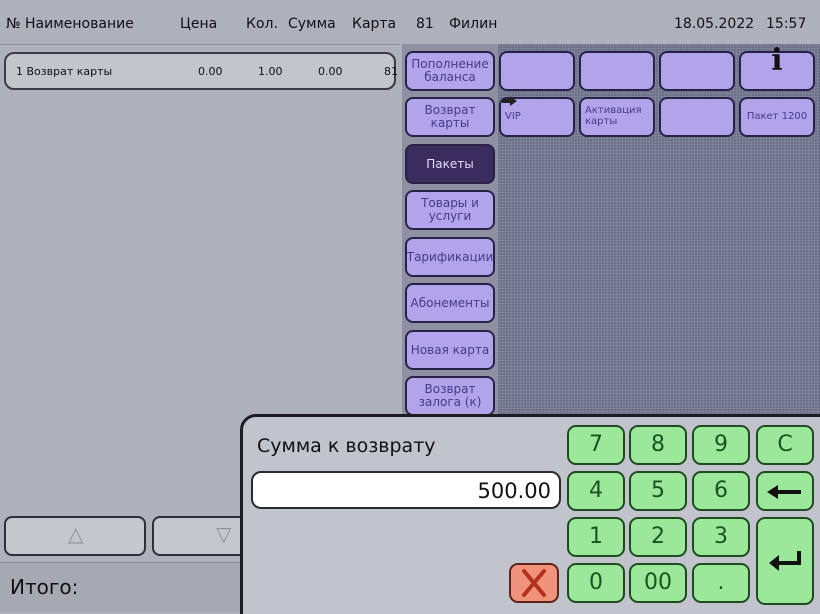 This screenshot has width=820, height=614. Describe the element at coordinates (391, 71) in the screenshot. I see `receipt-item-card: 81` at that location.